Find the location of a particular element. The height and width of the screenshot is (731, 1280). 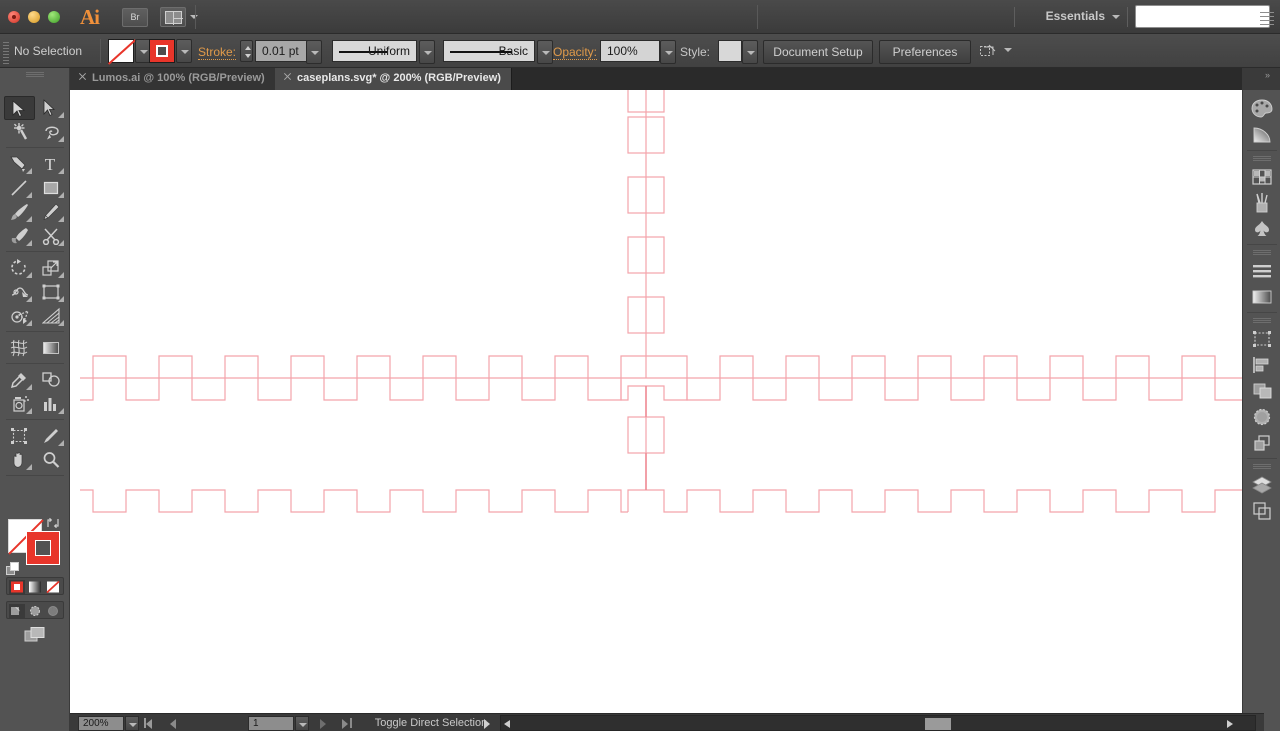

artboard-number-field: 1 is located at coordinates (271, 723).